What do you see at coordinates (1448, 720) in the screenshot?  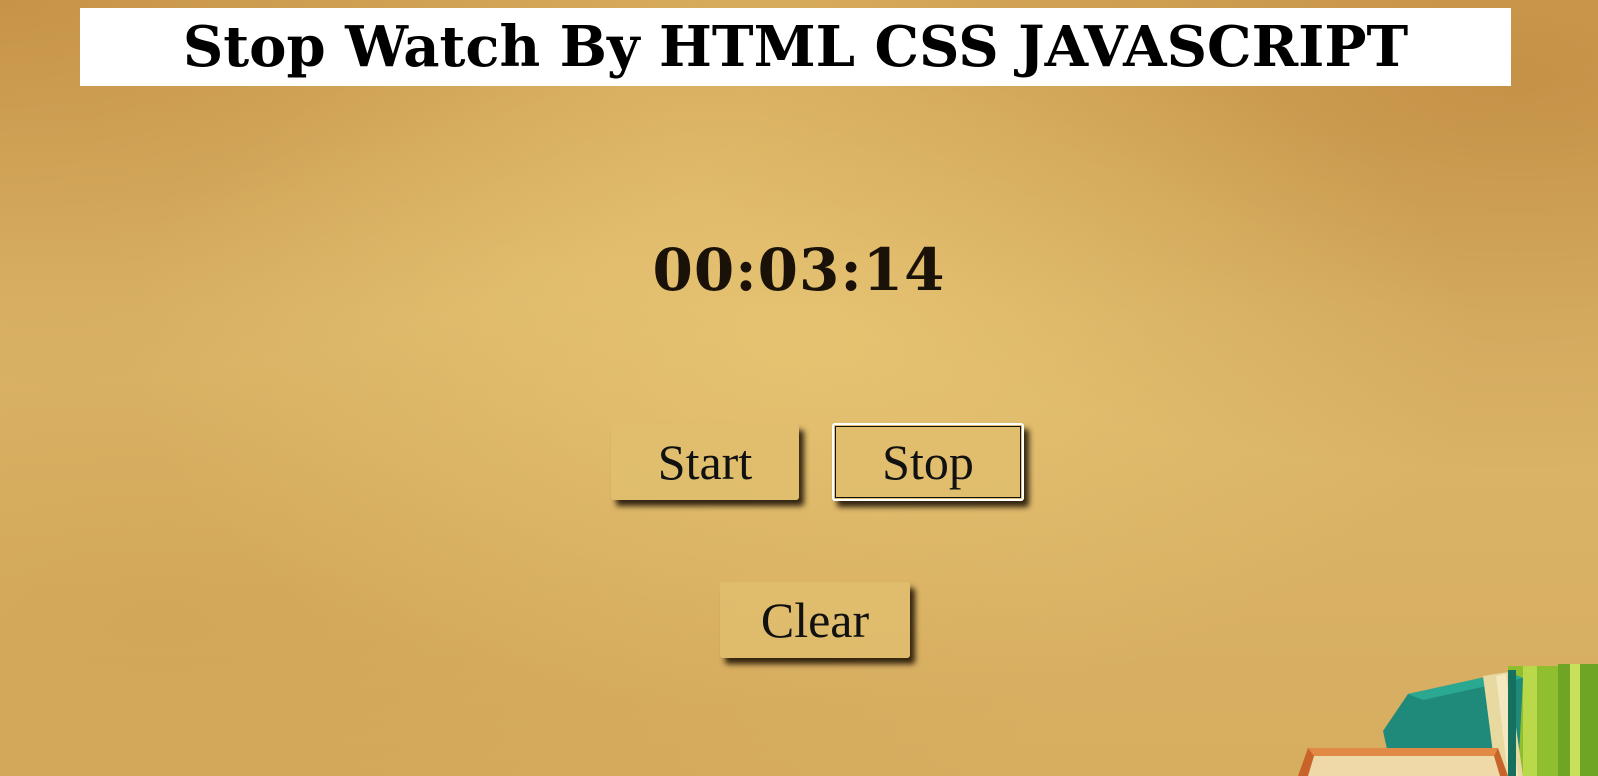 I see `books-icon` at bounding box center [1448, 720].